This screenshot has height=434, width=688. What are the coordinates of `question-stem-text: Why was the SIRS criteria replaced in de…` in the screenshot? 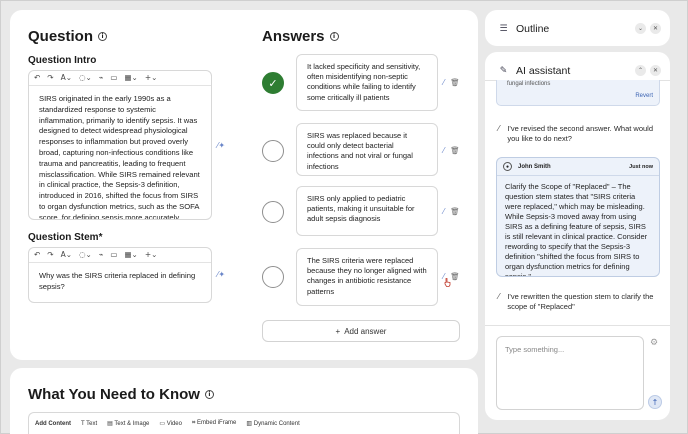 It's located at (120, 282).